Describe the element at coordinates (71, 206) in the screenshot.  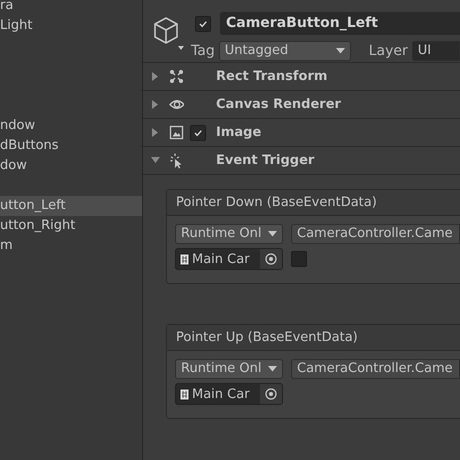
I see `hierarchy-item: utton_Left` at that location.